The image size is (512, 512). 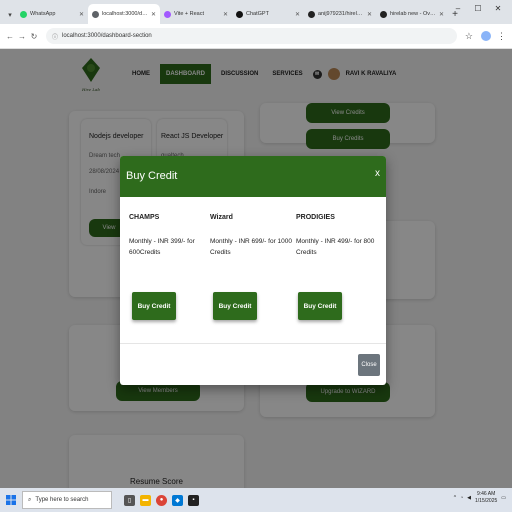 I want to click on bookmark-star-icon: ☆, so click(x=469, y=36).